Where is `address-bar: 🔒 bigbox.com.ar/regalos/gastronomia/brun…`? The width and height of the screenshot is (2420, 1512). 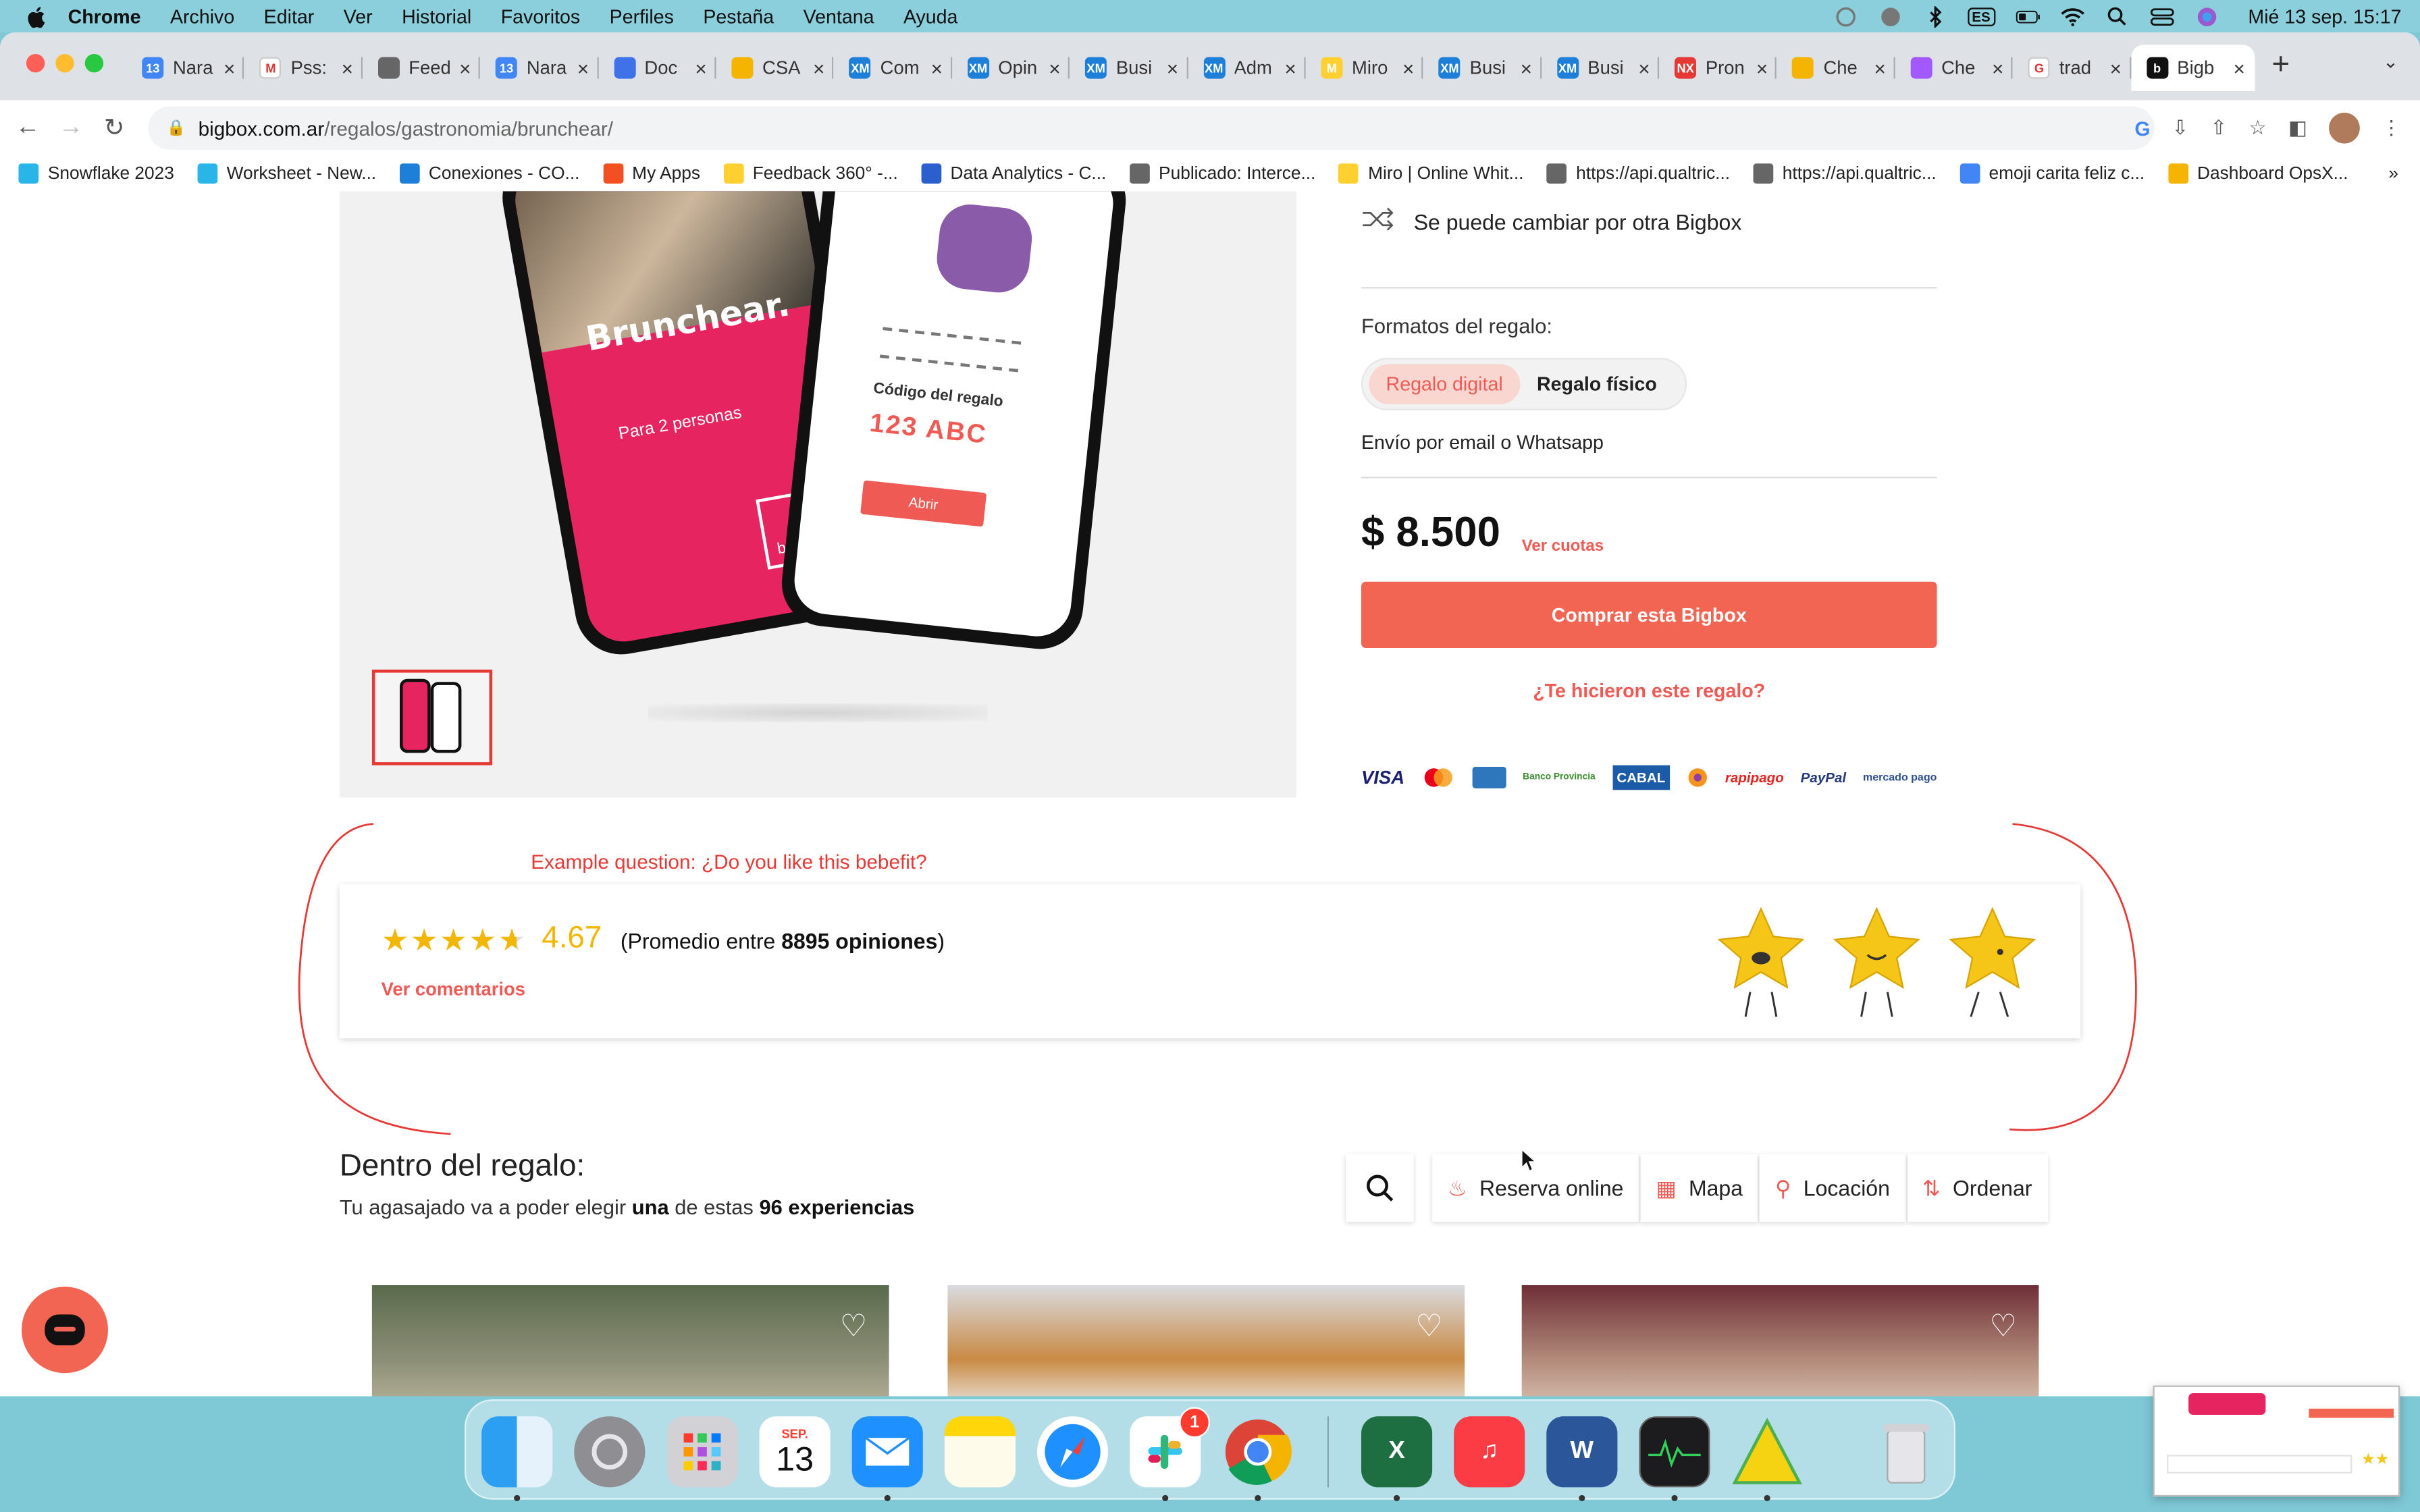
address-bar: 🔒 bigbox.com.ar/regalos/gastronomia/brun… is located at coordinates (1151, 128).